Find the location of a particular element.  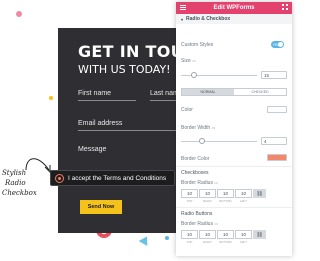

checkbox-radius-bottom: 10 is located at coordinates (225, 193).